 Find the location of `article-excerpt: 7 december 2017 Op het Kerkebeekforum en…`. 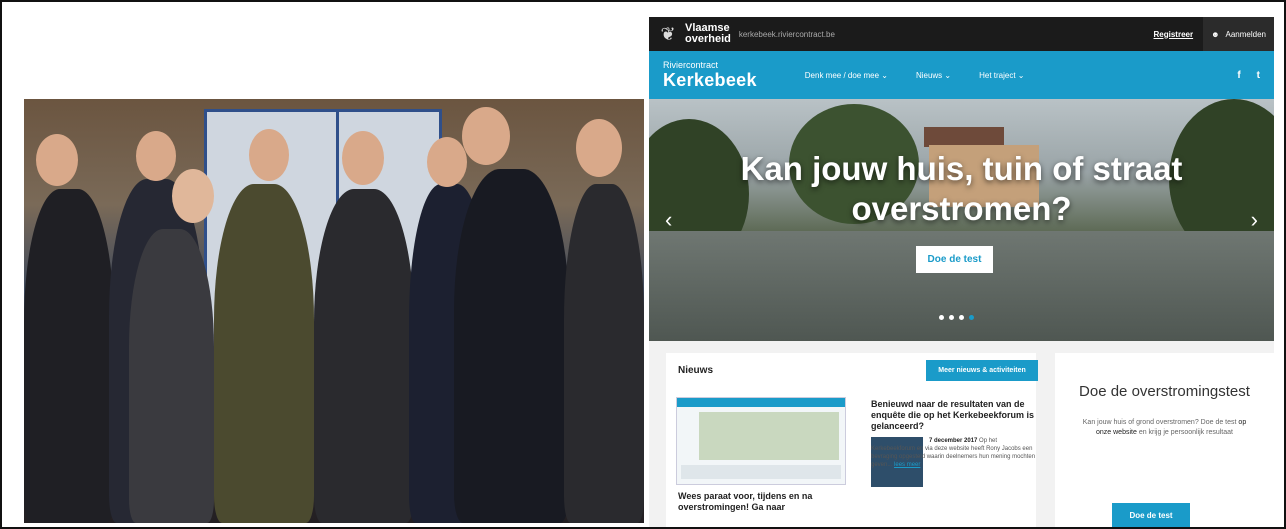

article-excerpt: 7 december 2017 Op het Kerkebeekforum en… is located at coordinates (953, 453).